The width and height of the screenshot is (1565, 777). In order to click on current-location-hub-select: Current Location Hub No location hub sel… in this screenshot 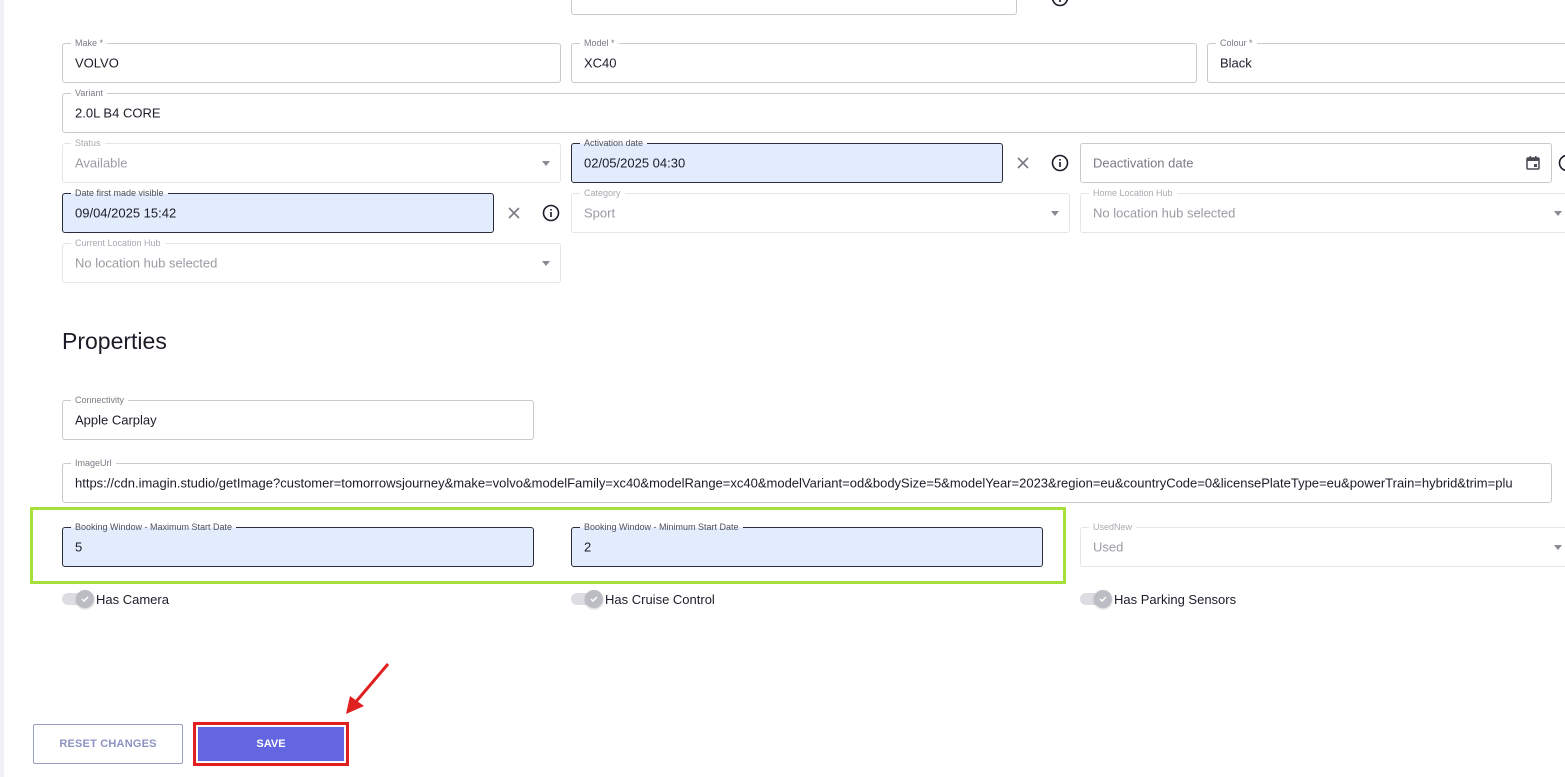, I will do `click(311, 260)`.